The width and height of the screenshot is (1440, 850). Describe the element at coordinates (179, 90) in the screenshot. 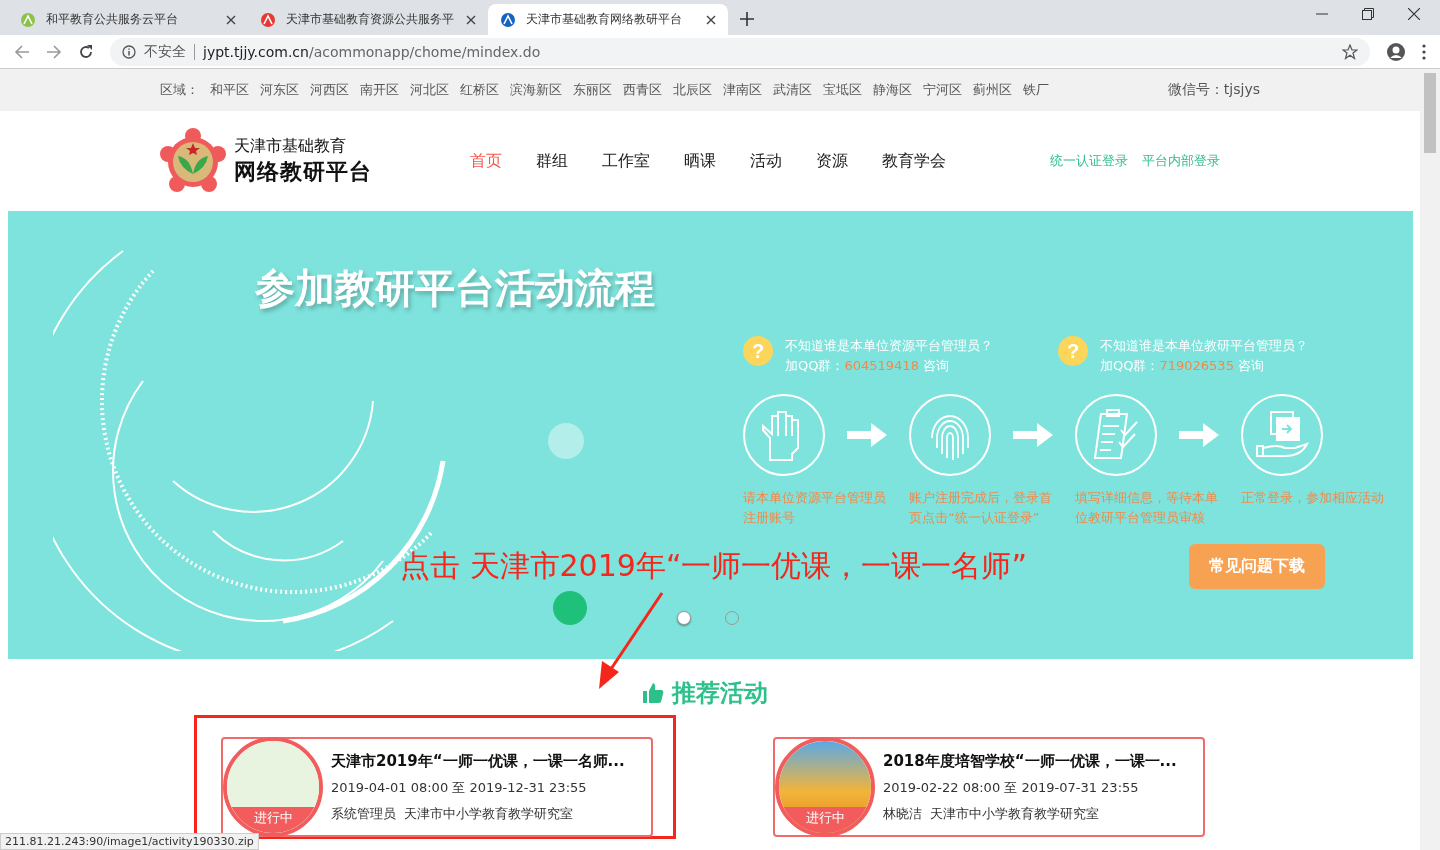

I see `region-label: 区域：` at that location.